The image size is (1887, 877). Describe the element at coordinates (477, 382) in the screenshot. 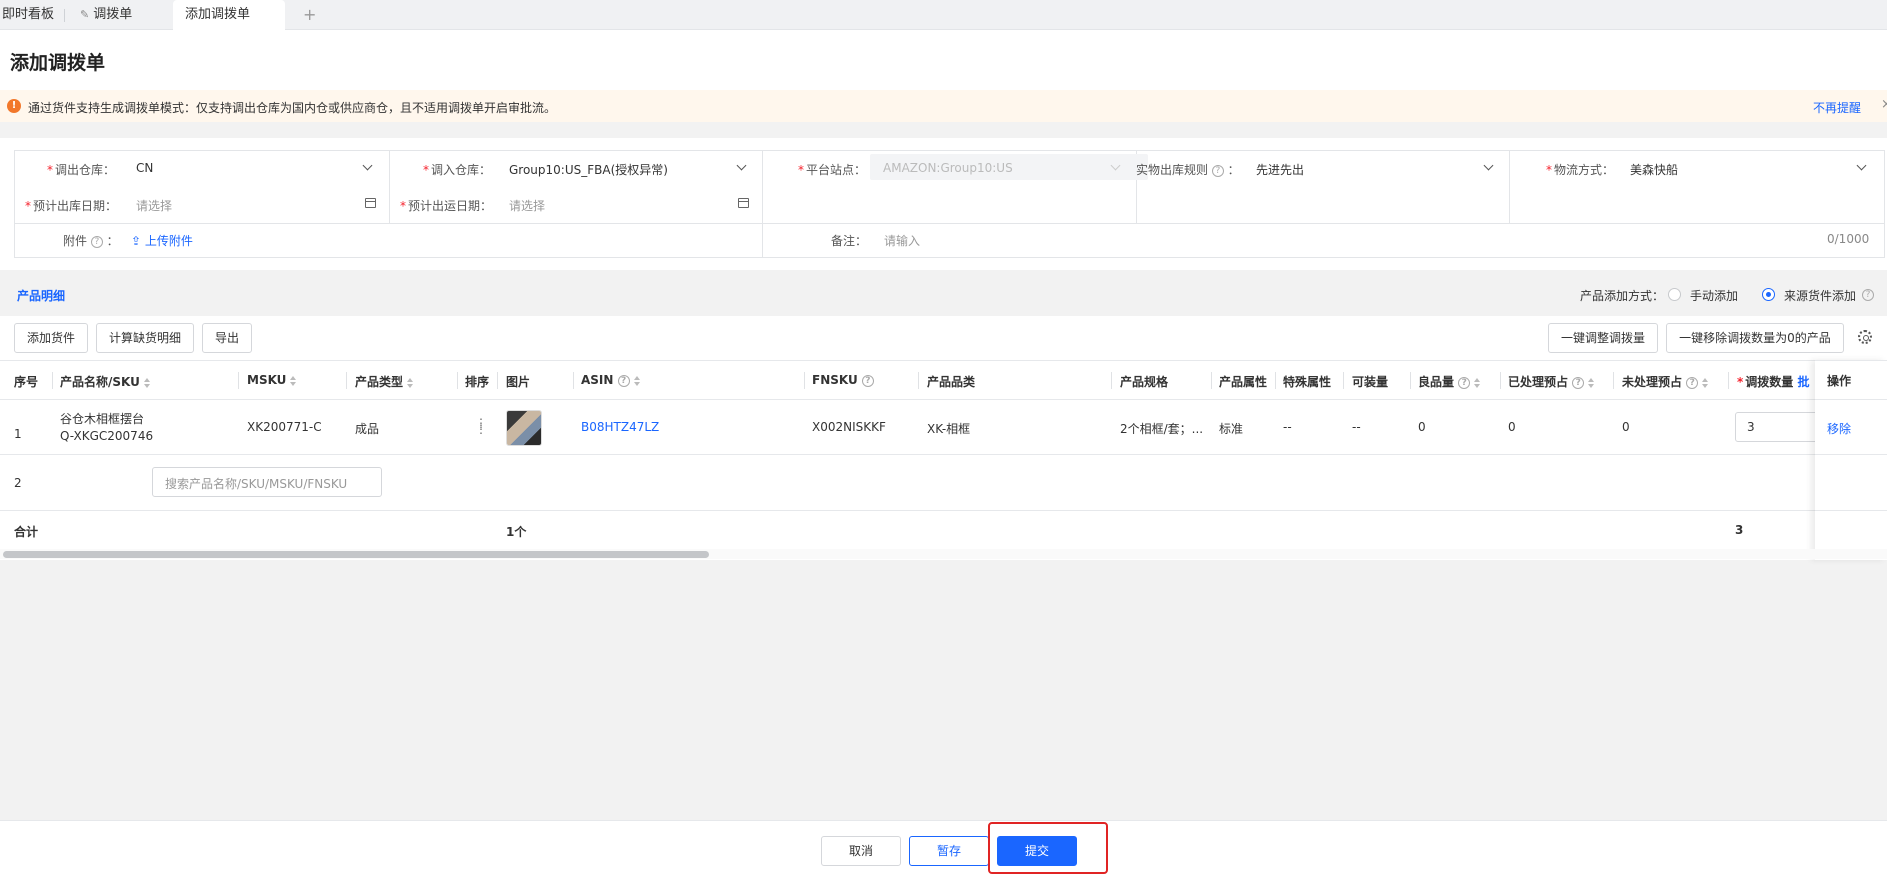

I see `col-order: 排序` at that location.